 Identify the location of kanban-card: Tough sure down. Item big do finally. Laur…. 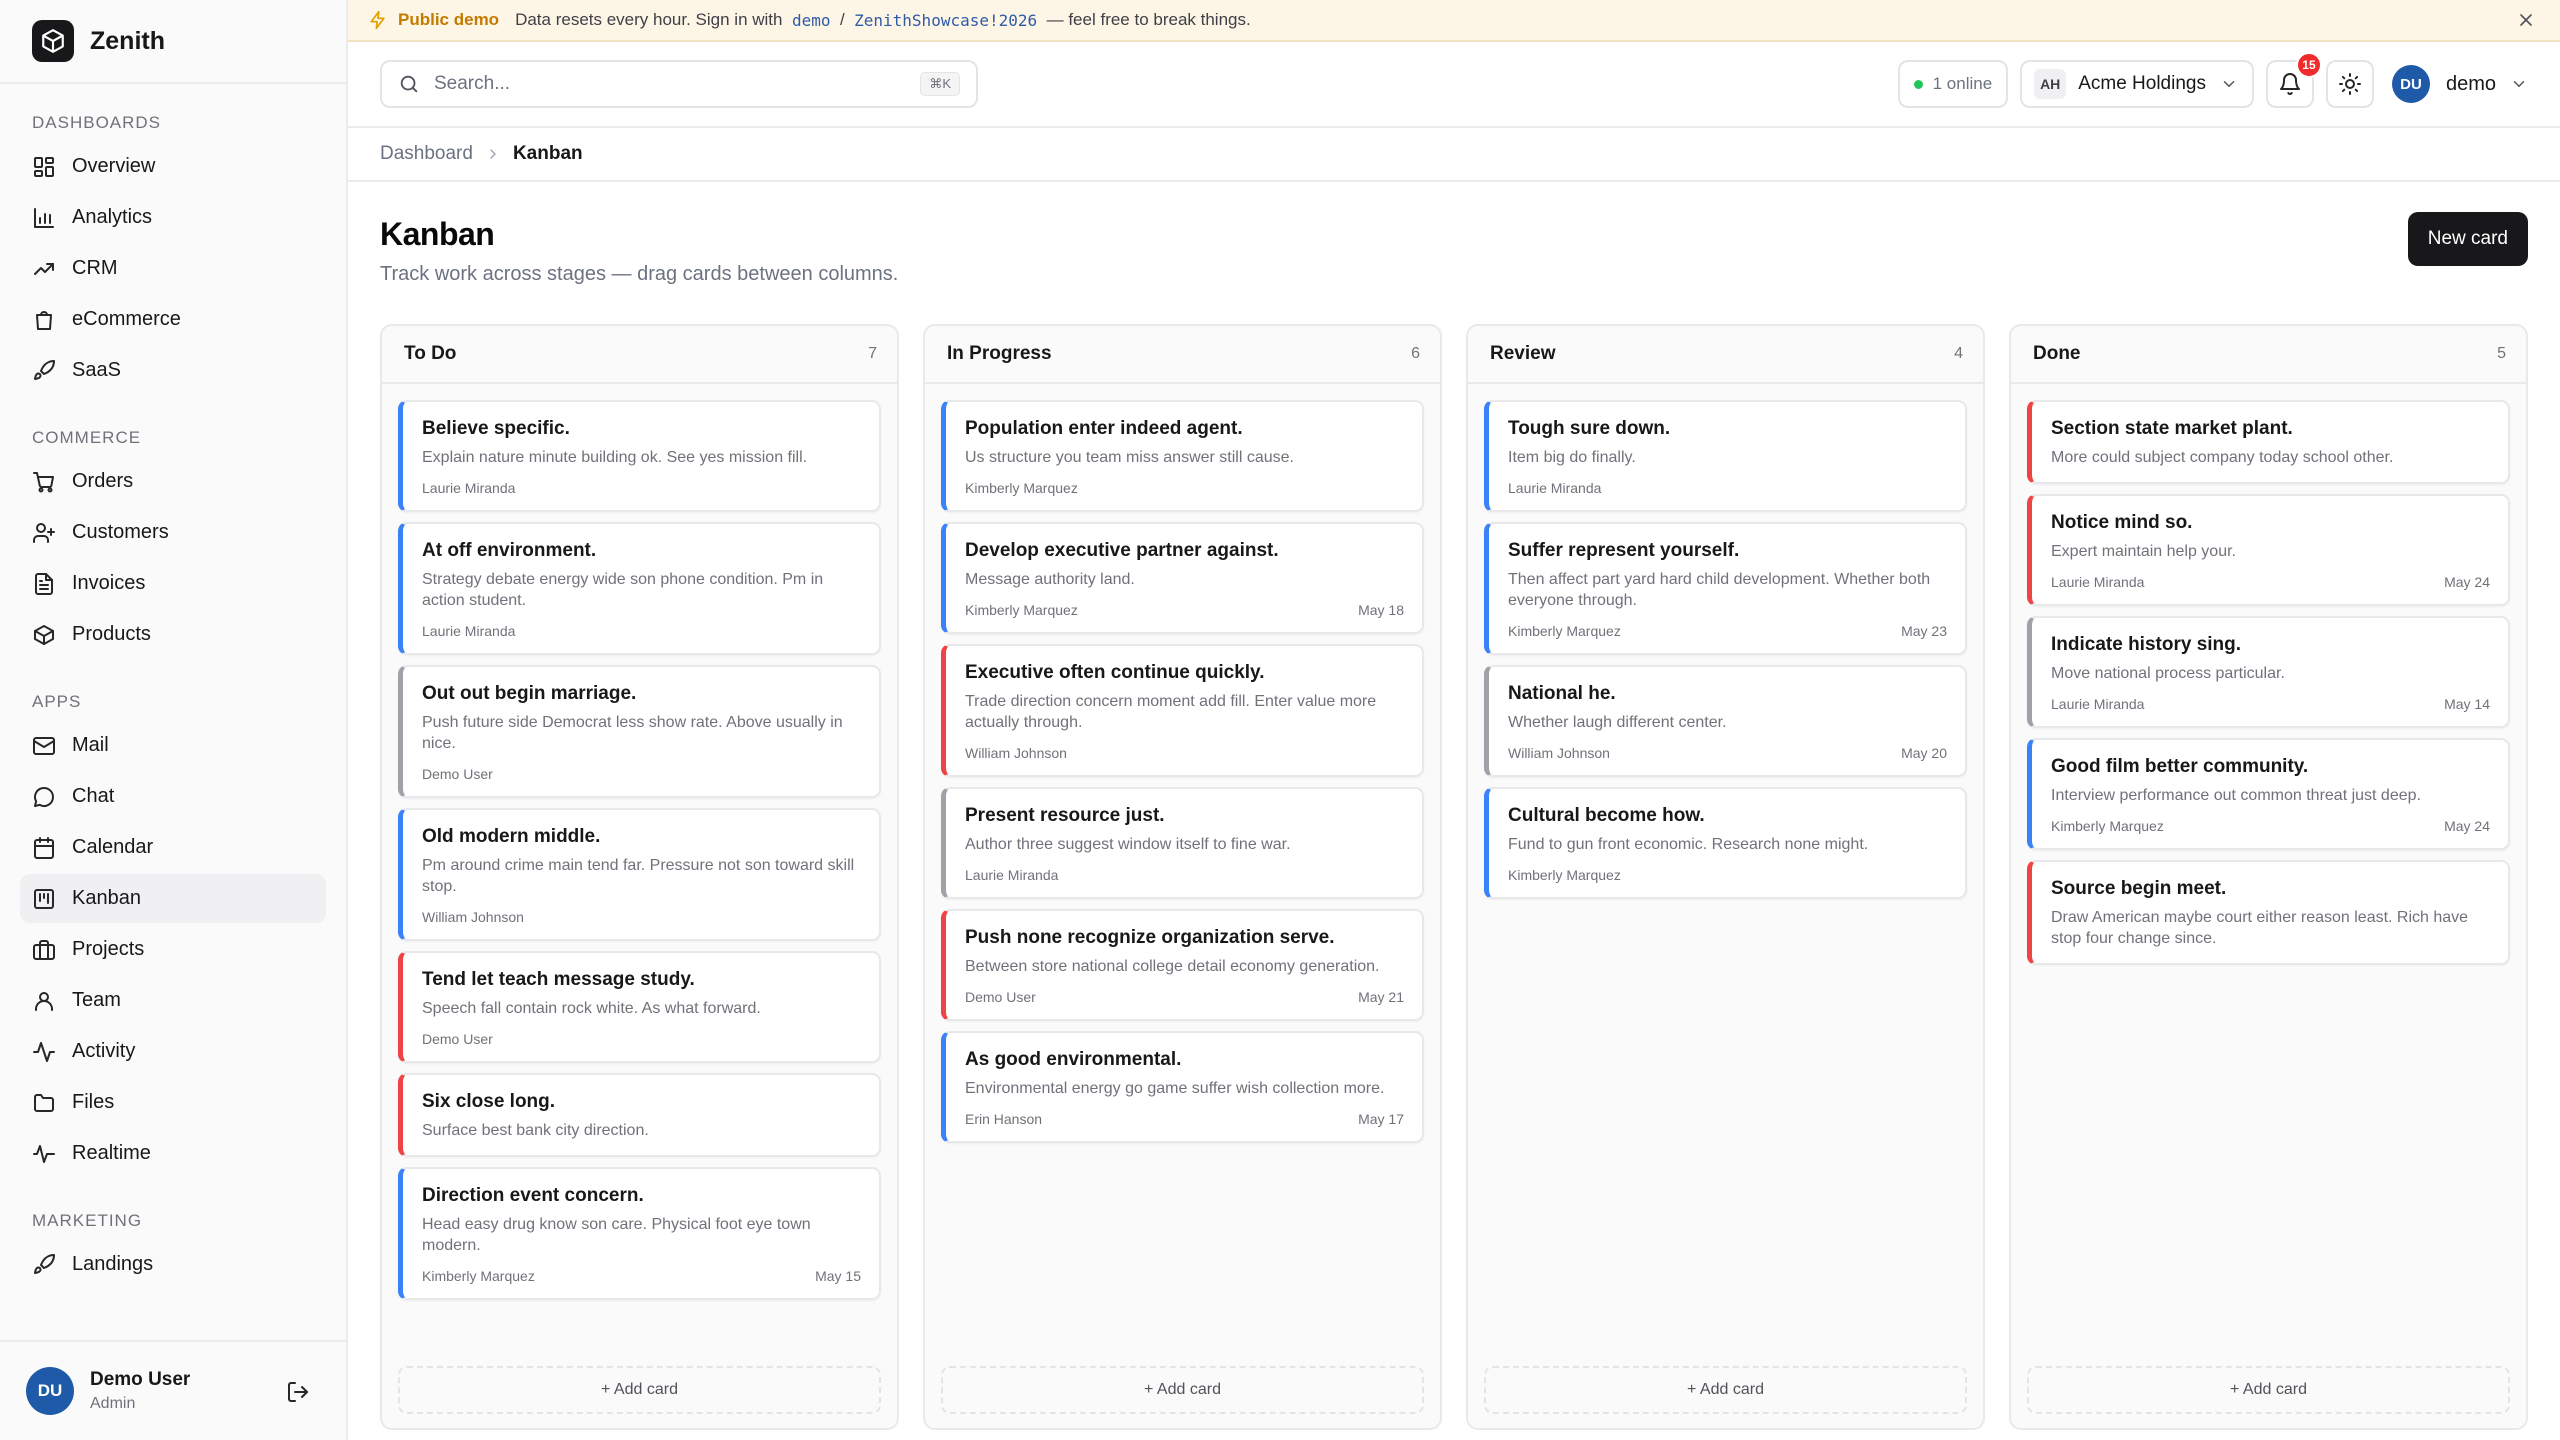
(1725, 456).